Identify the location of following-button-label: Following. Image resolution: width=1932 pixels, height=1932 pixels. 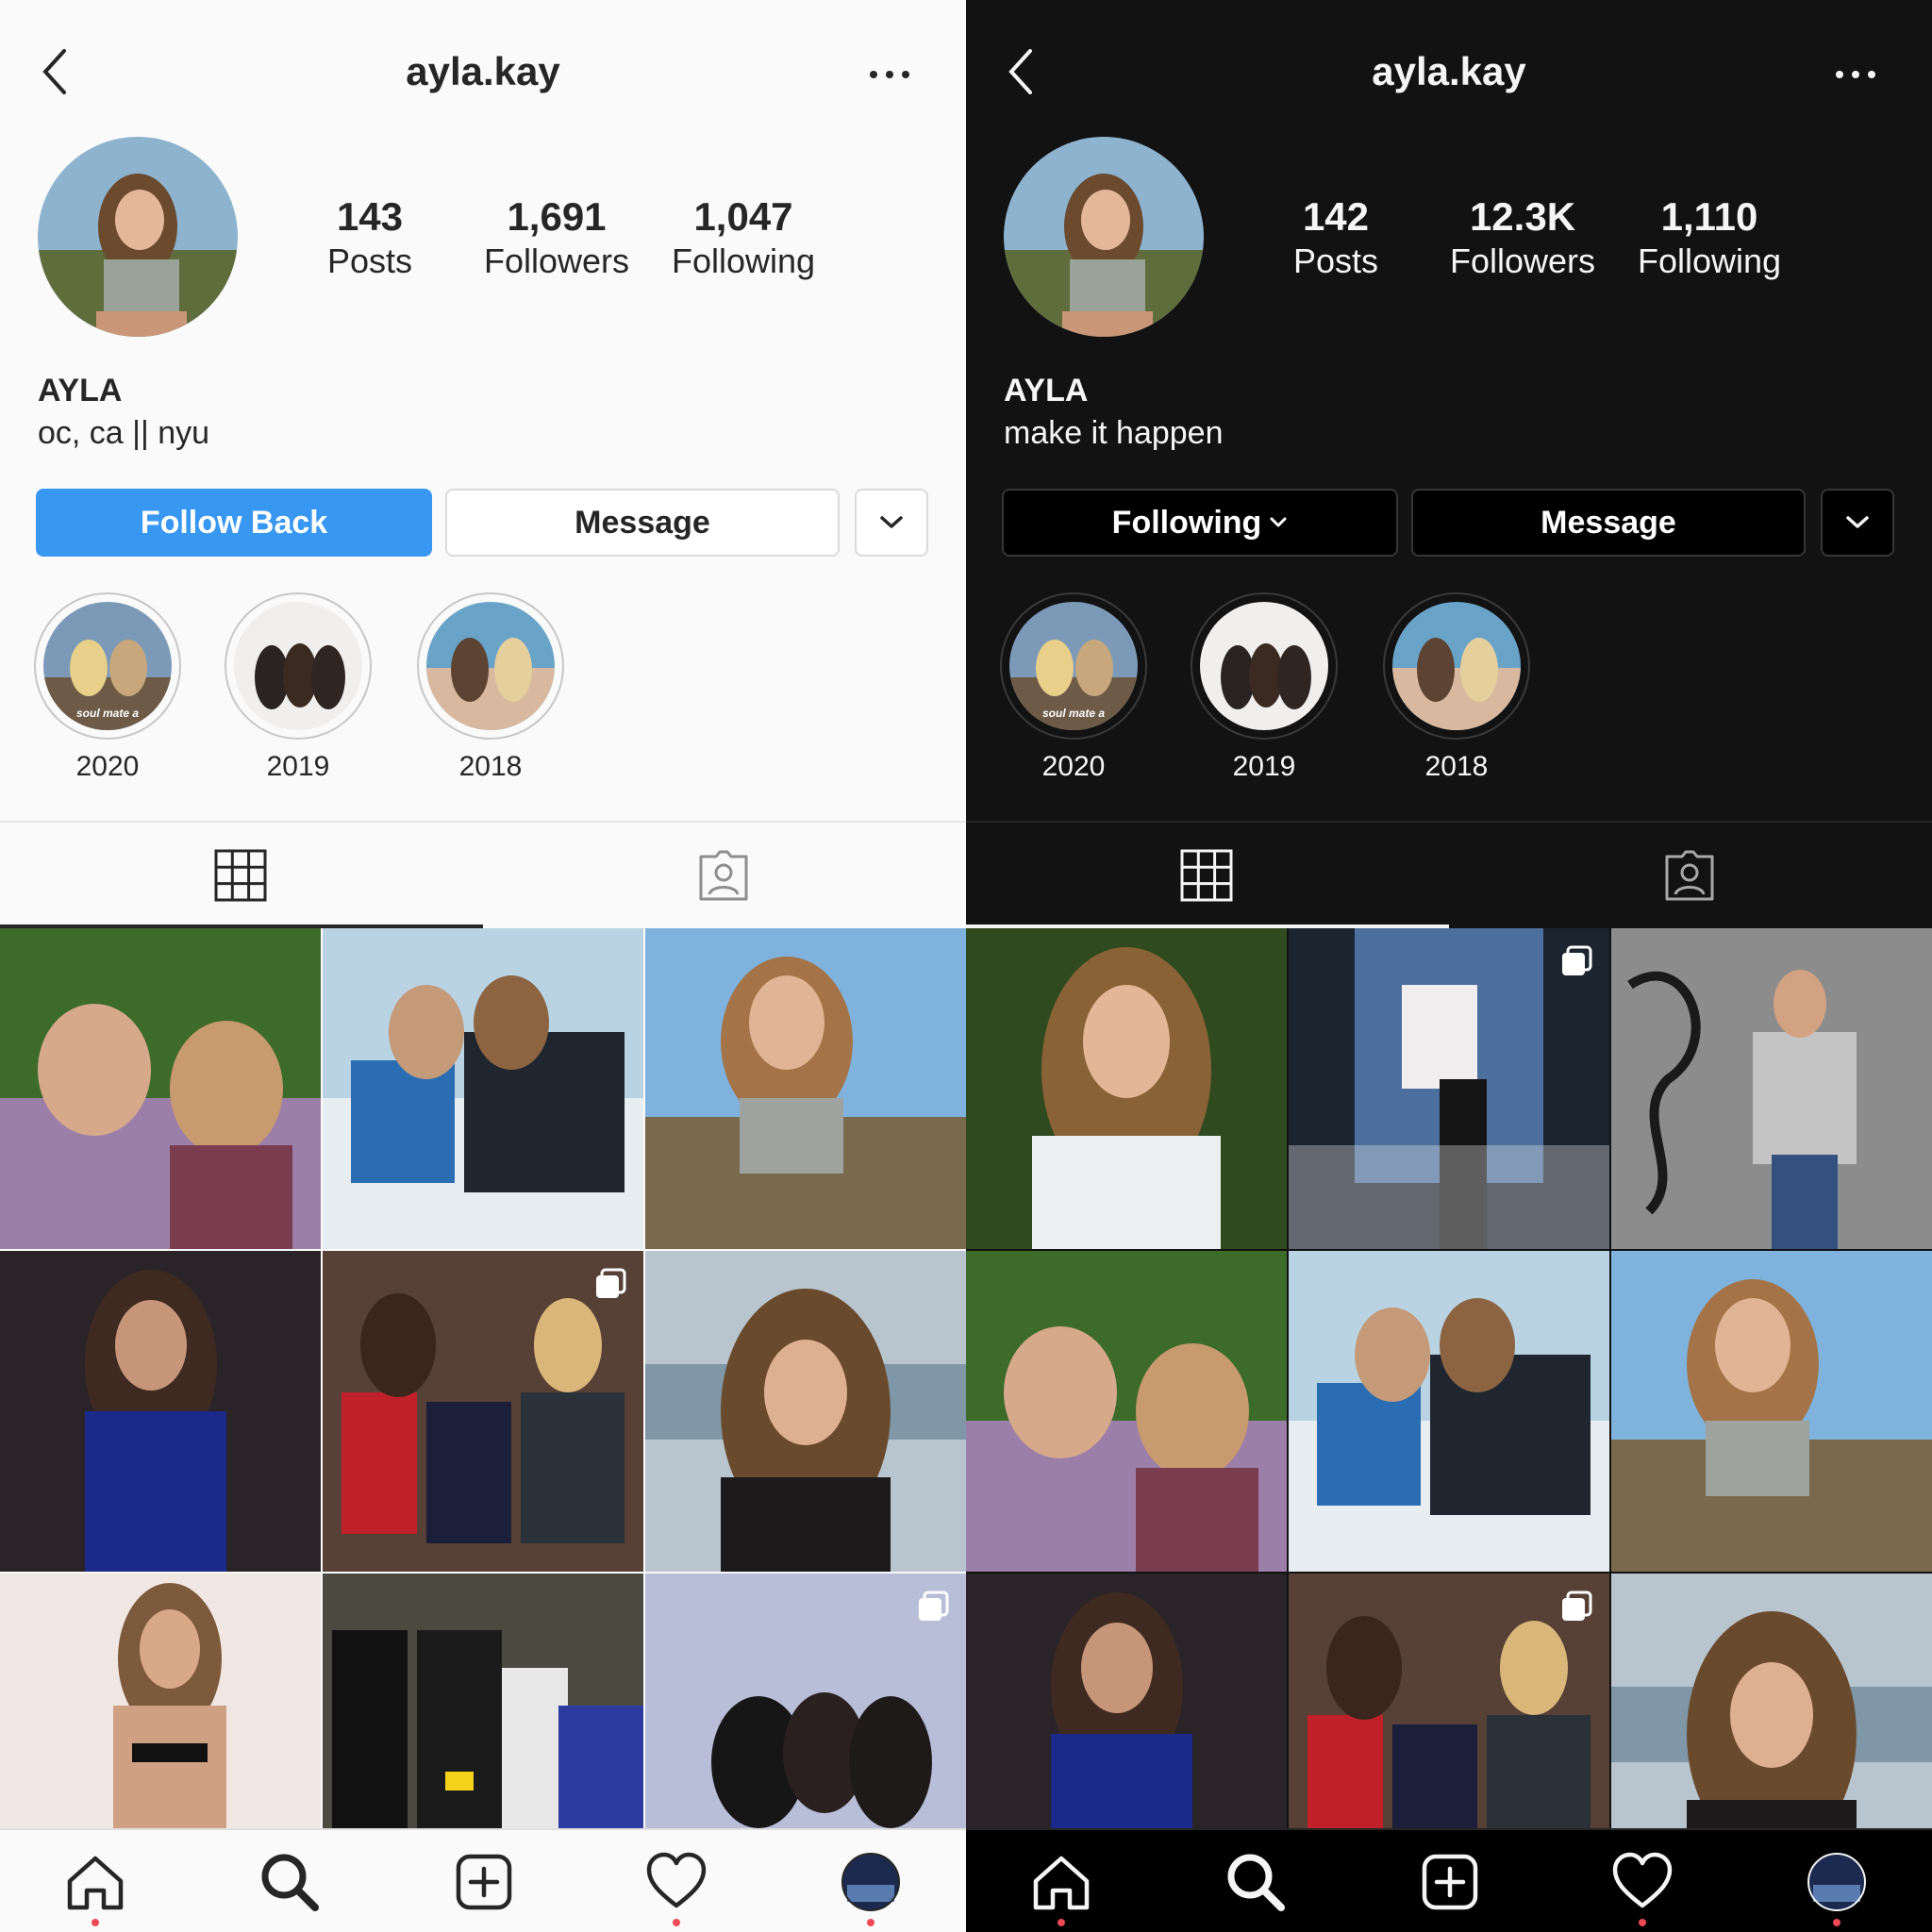
(1187, 523).